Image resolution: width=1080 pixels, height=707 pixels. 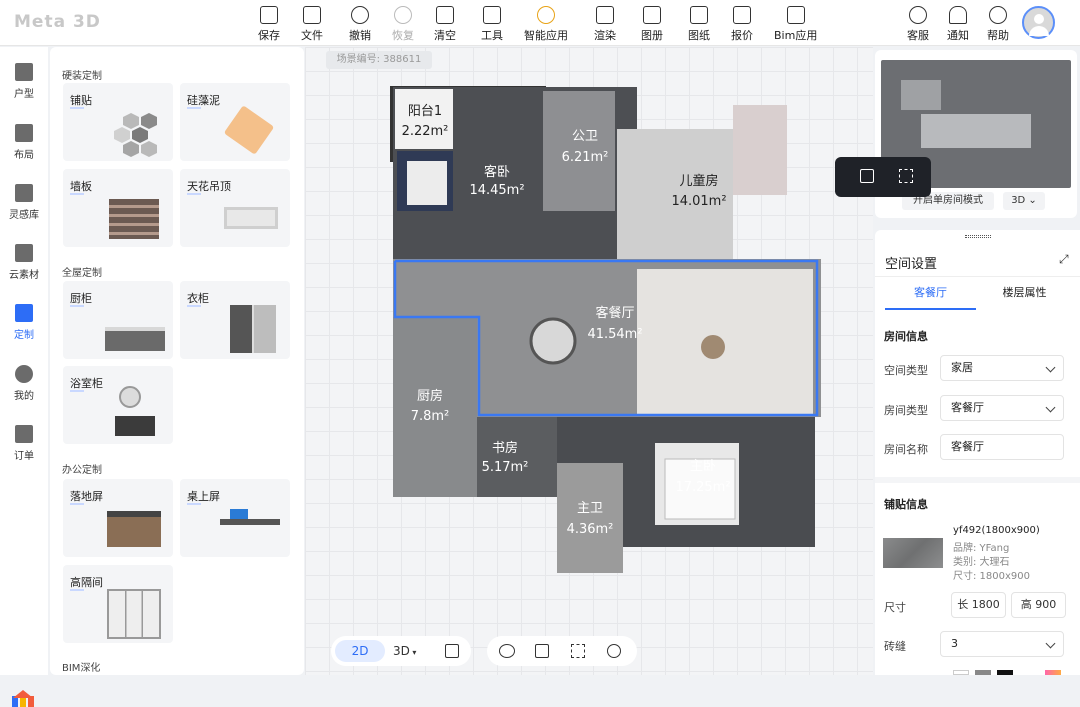 What do you see at coordinates (24, 81) in the screenshot?
I see `nav-floorplan: 户型` at bounding box center [24, 81].